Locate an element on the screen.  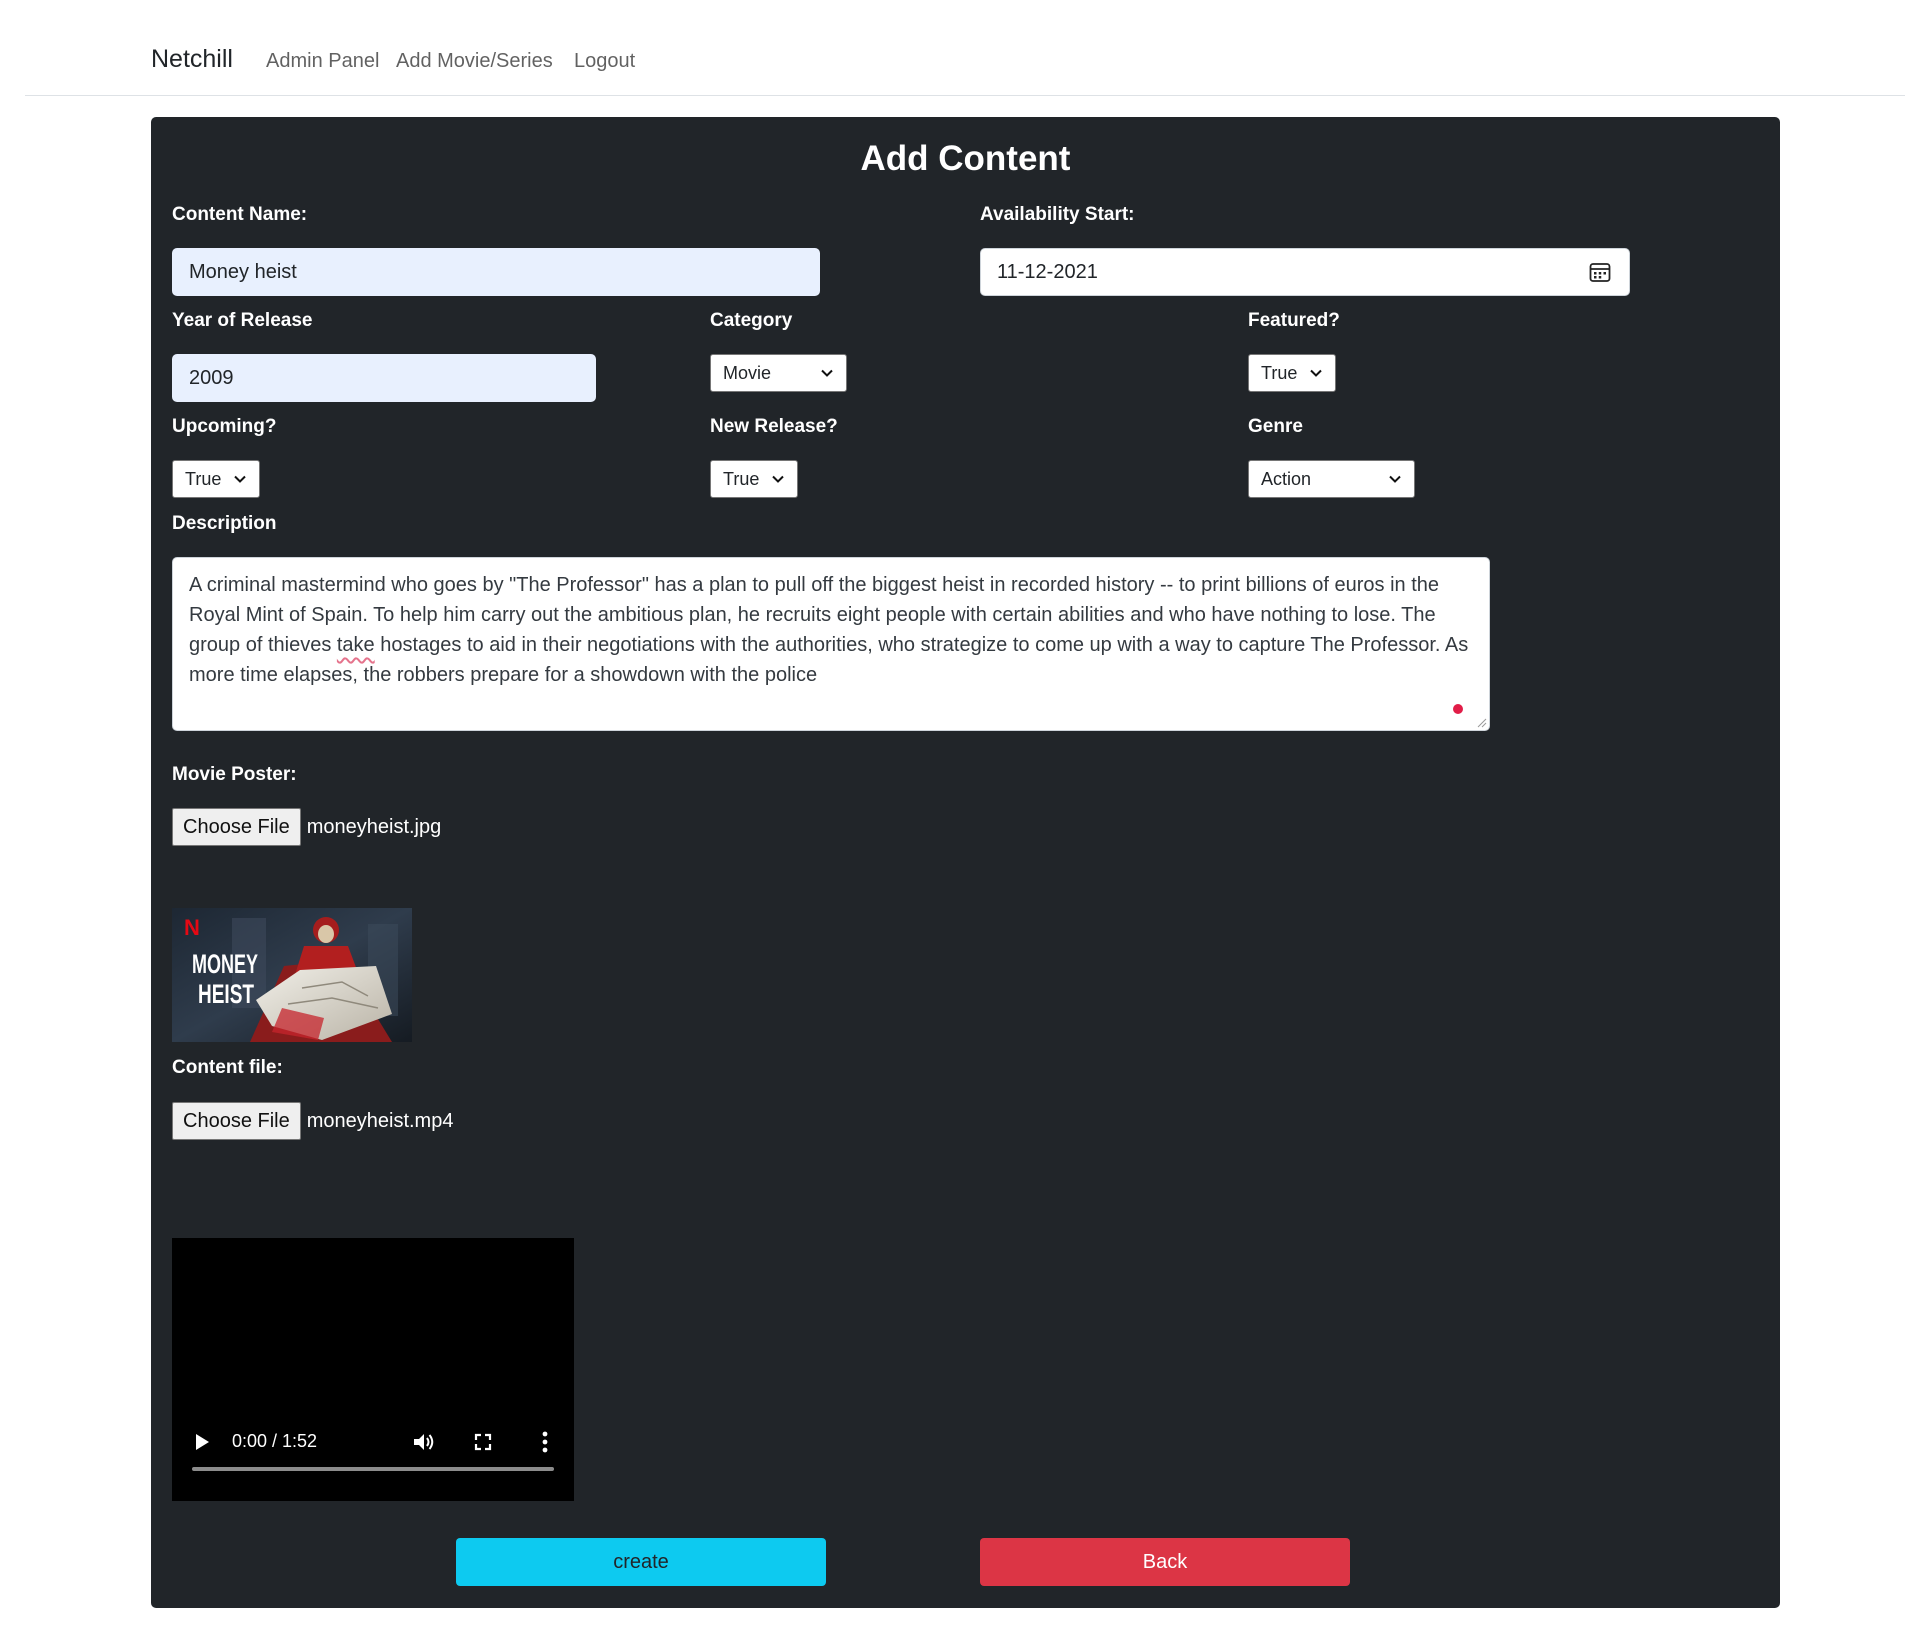
content-filename: moneyheist.mp4 is located at coordinates (380, 1120).